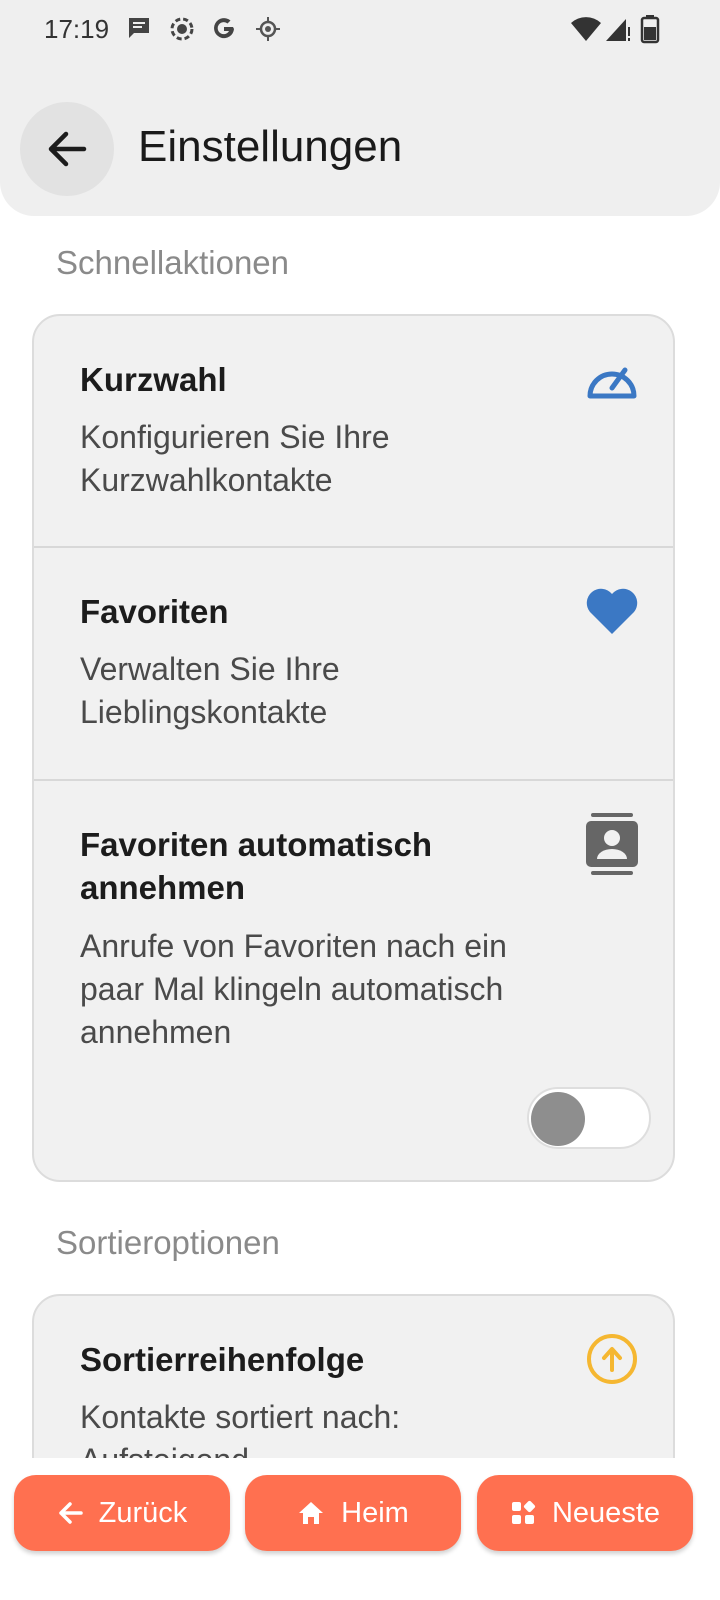  I want to click on setting-title: Kurzwahl, so click(153, 379).